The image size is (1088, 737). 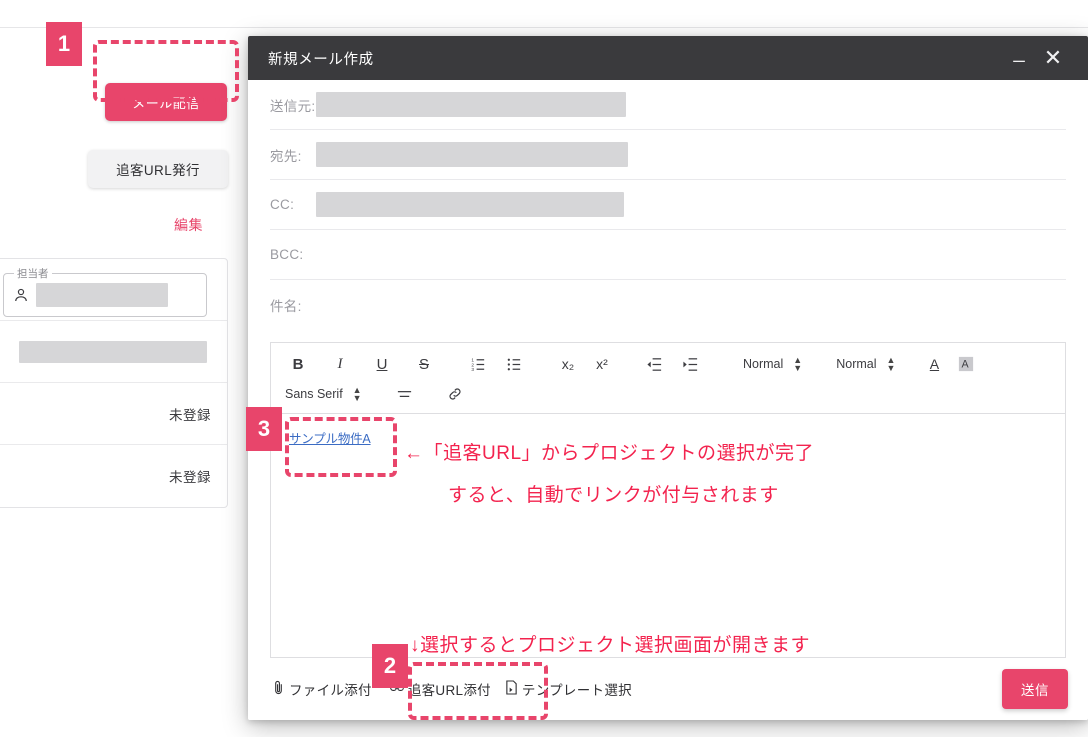 I want to click on text-color-icon: A, so click(x=934, y=364).